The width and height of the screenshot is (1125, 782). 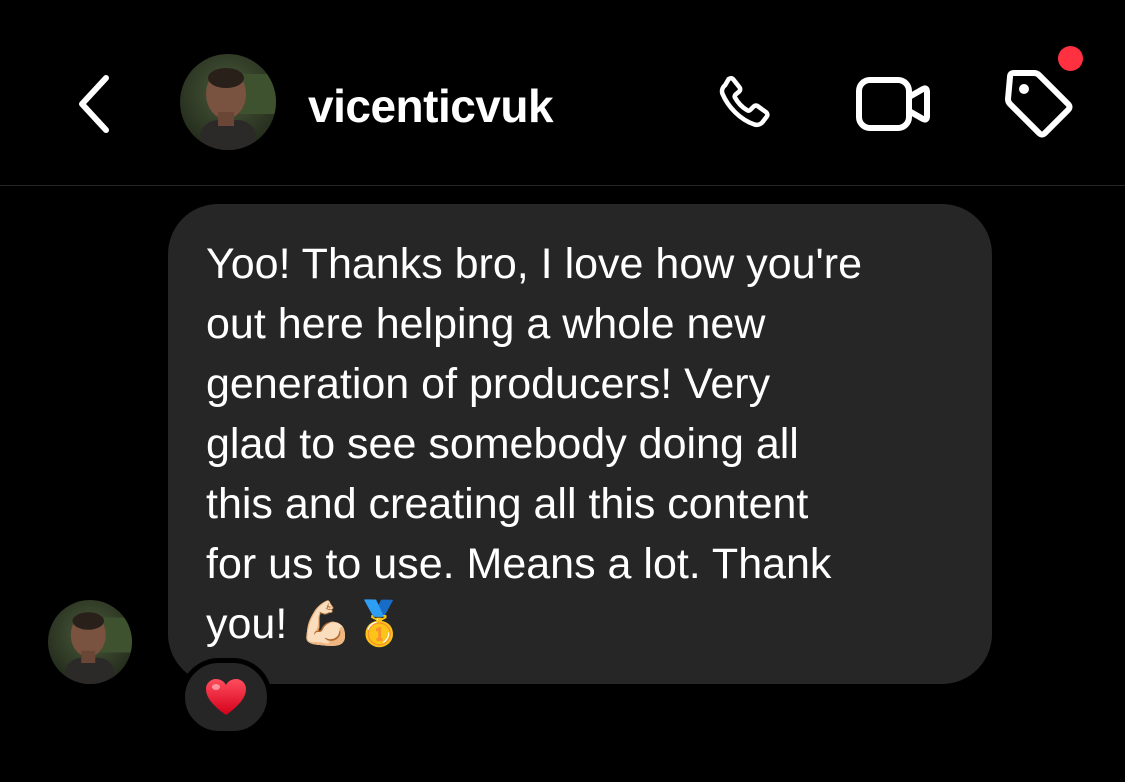 I want to click on sender-avatar, so click(x=90, y=642).